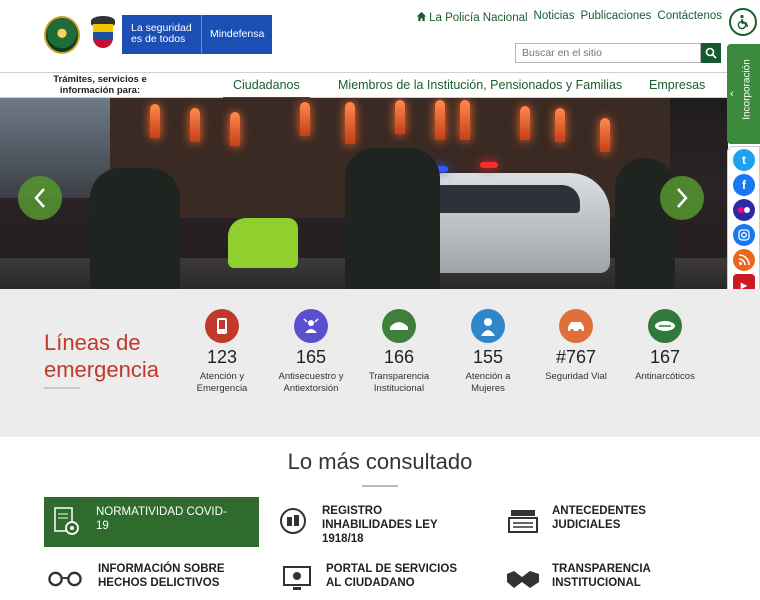 The height and width of the screenshot is (600, 760). What do you see at coordinates (608, 53) in the screenshot?
I see `search-input` at bounding box center [608, 53].